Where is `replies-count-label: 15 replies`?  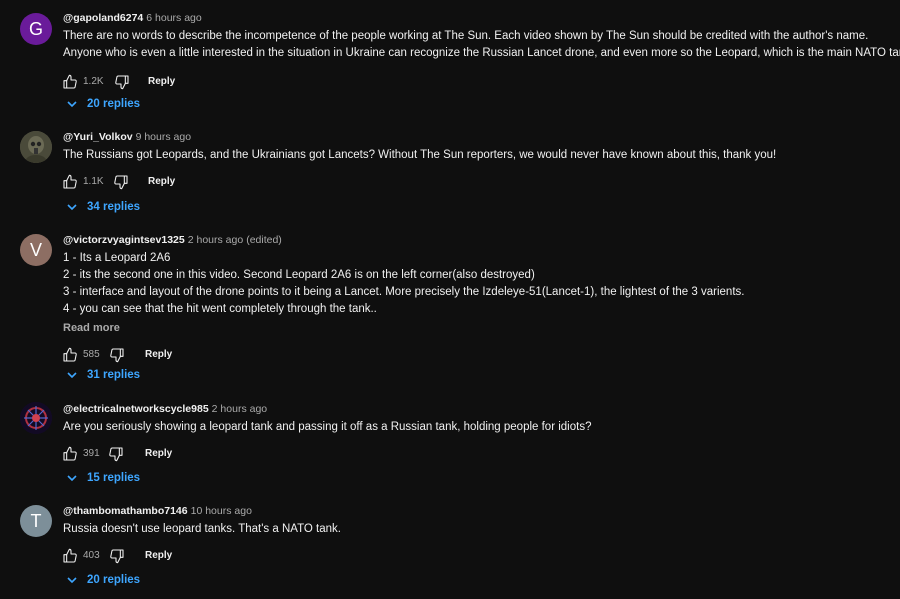 replies-count-label: 15 replies is located at coordinates (114, 478).